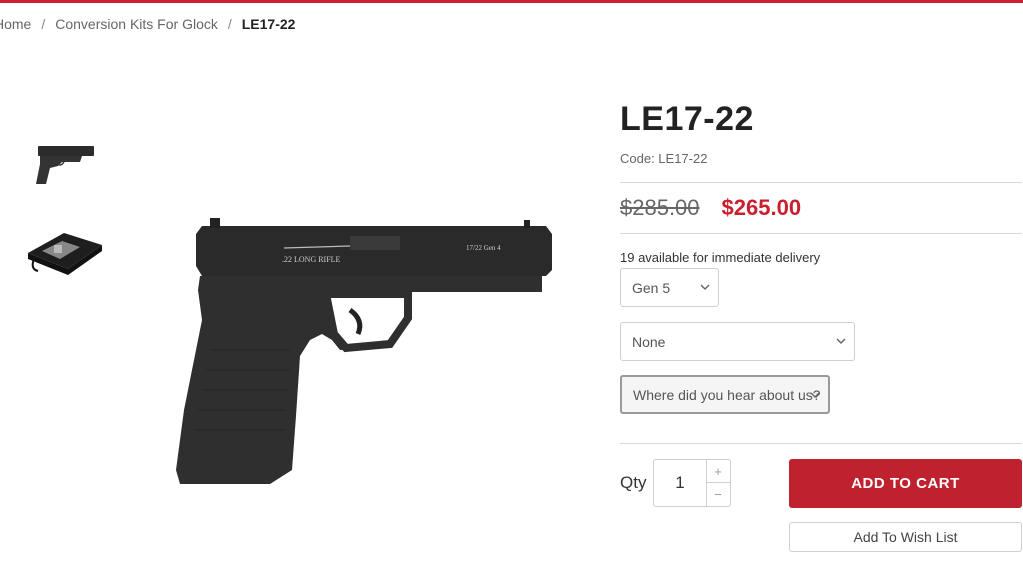 The height and width of the screenshot is (568, 1023). I want to click on add-to-wishlist-button: Add To Wish List, so click(905, 537).